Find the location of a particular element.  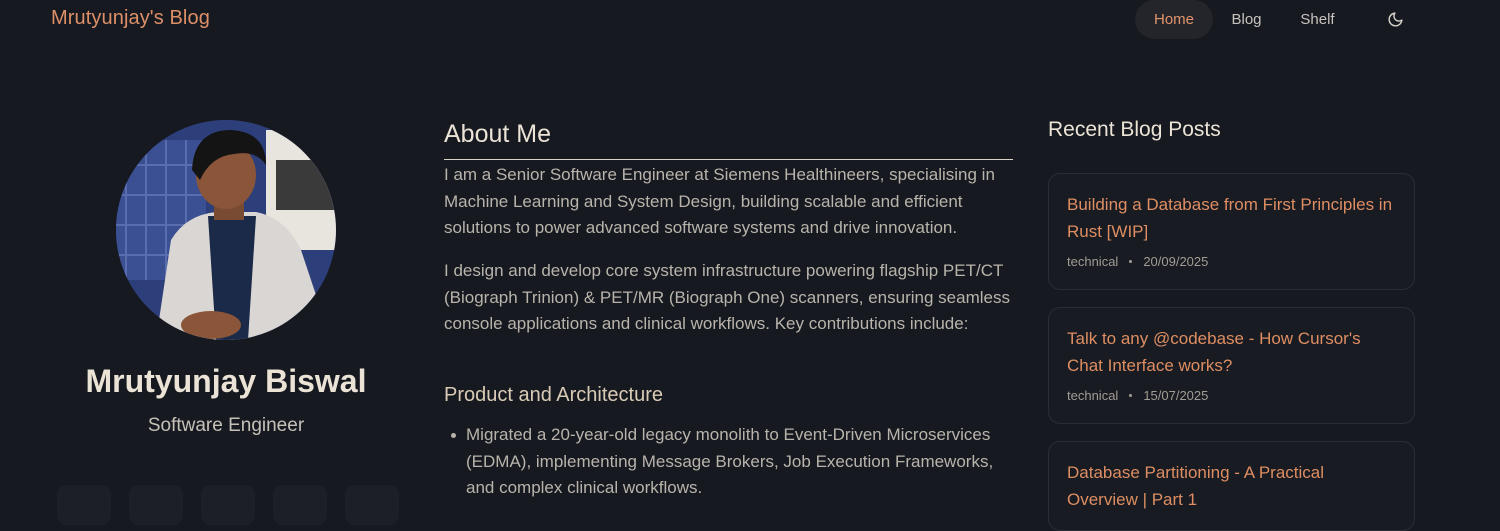

theme-toggle-button is located at coordinates (1395, 19).